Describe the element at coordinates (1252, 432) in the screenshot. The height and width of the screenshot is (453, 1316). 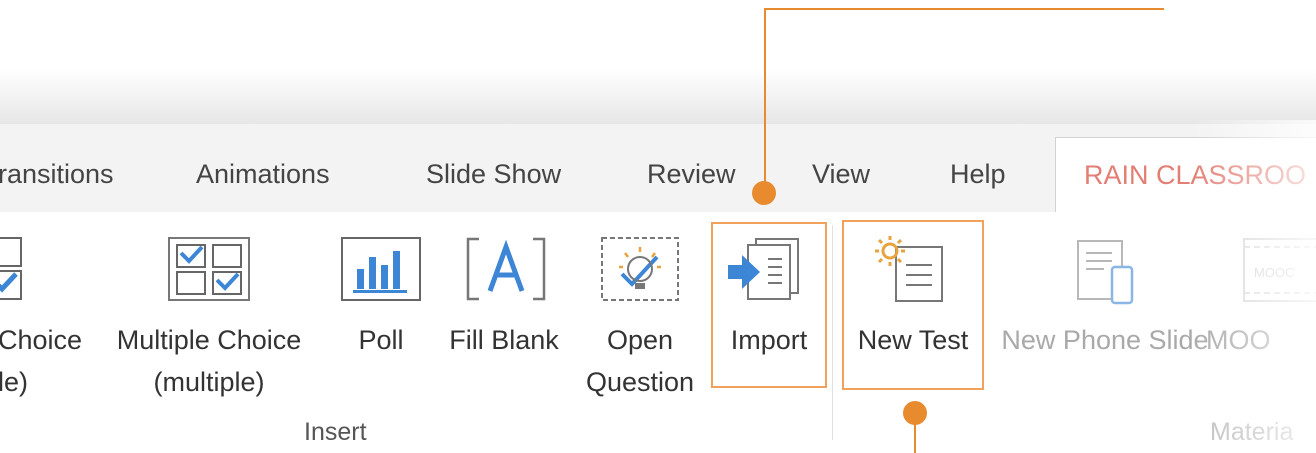
I see `material-group-label: Materia` at that location.